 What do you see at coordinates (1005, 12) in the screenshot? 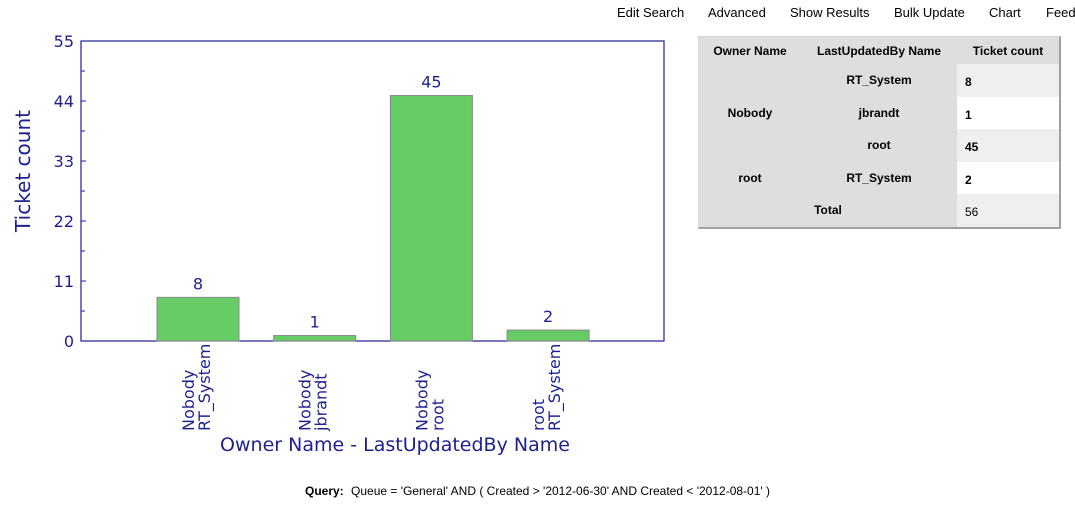
I see `nav-chart: Chart` at bounding box center [1005, 12].